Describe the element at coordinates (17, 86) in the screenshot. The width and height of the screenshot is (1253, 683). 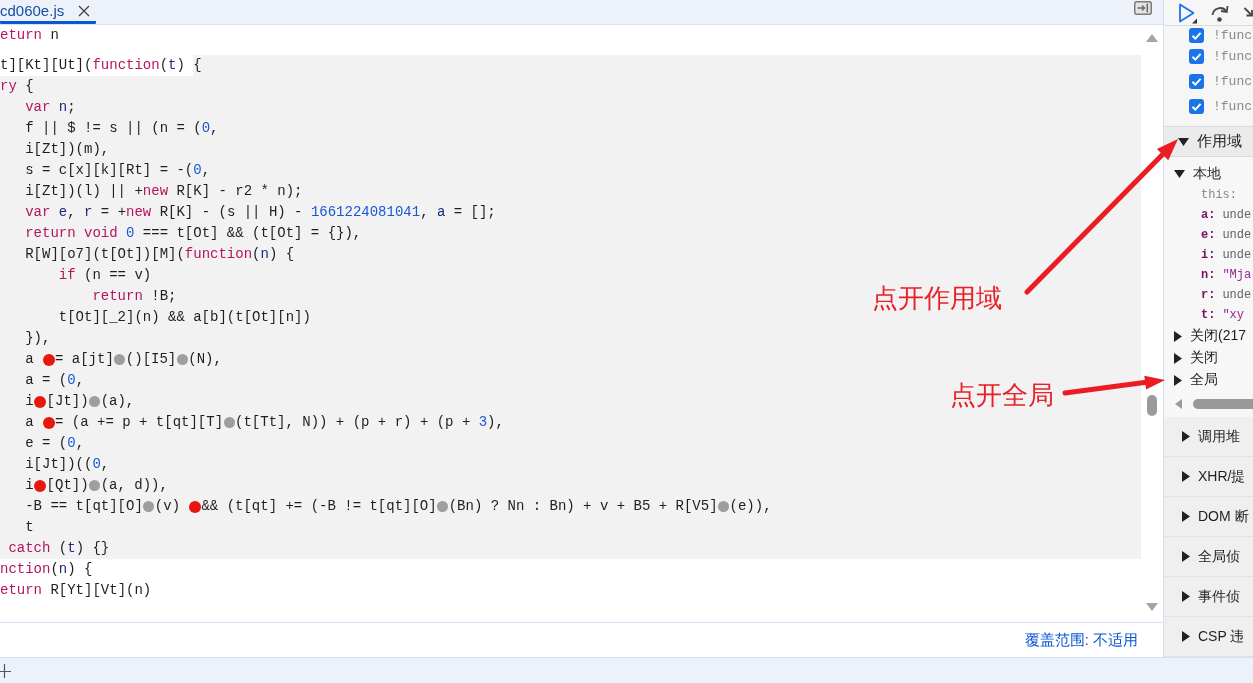
I see `code-text: ry {` at that location.